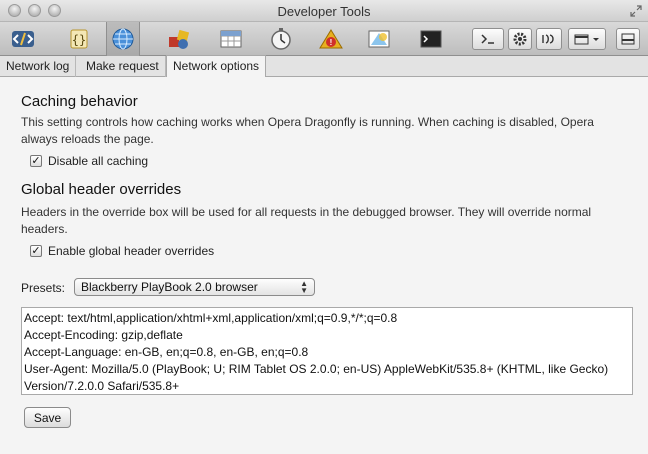 The height and width of the screenshot is (454, 648). I want to click on presets-selected-value: Blackberry PlayBook 2.0 browser, so click(169, 287).